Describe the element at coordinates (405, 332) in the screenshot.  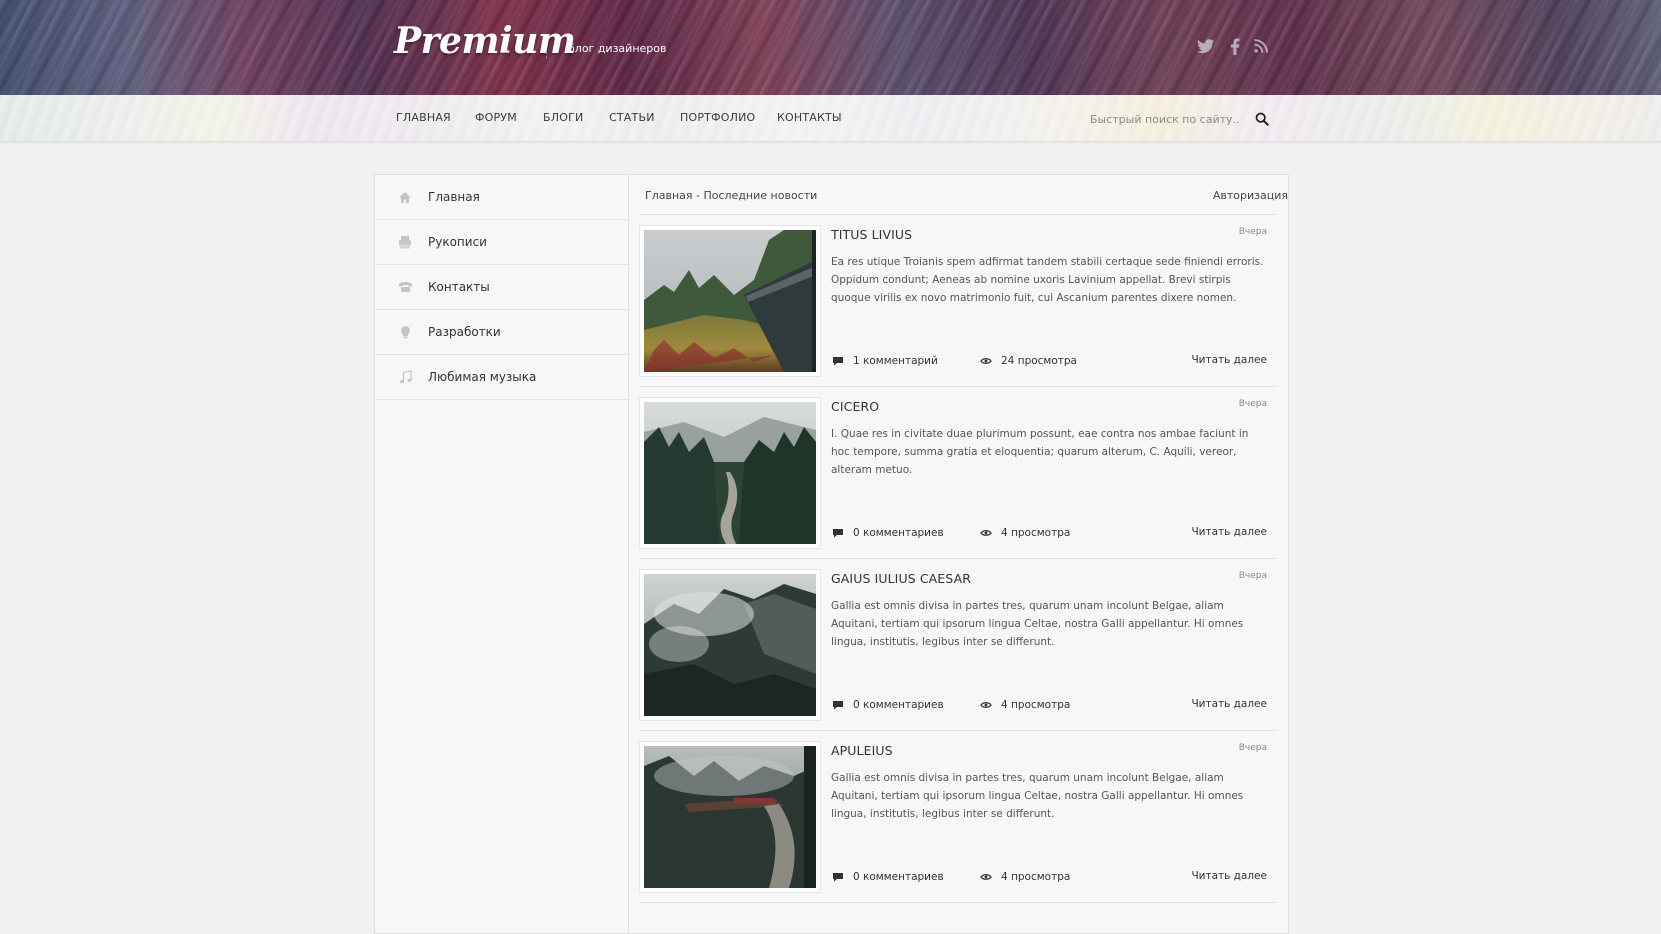
I see `lightbulb-icon` at that location.